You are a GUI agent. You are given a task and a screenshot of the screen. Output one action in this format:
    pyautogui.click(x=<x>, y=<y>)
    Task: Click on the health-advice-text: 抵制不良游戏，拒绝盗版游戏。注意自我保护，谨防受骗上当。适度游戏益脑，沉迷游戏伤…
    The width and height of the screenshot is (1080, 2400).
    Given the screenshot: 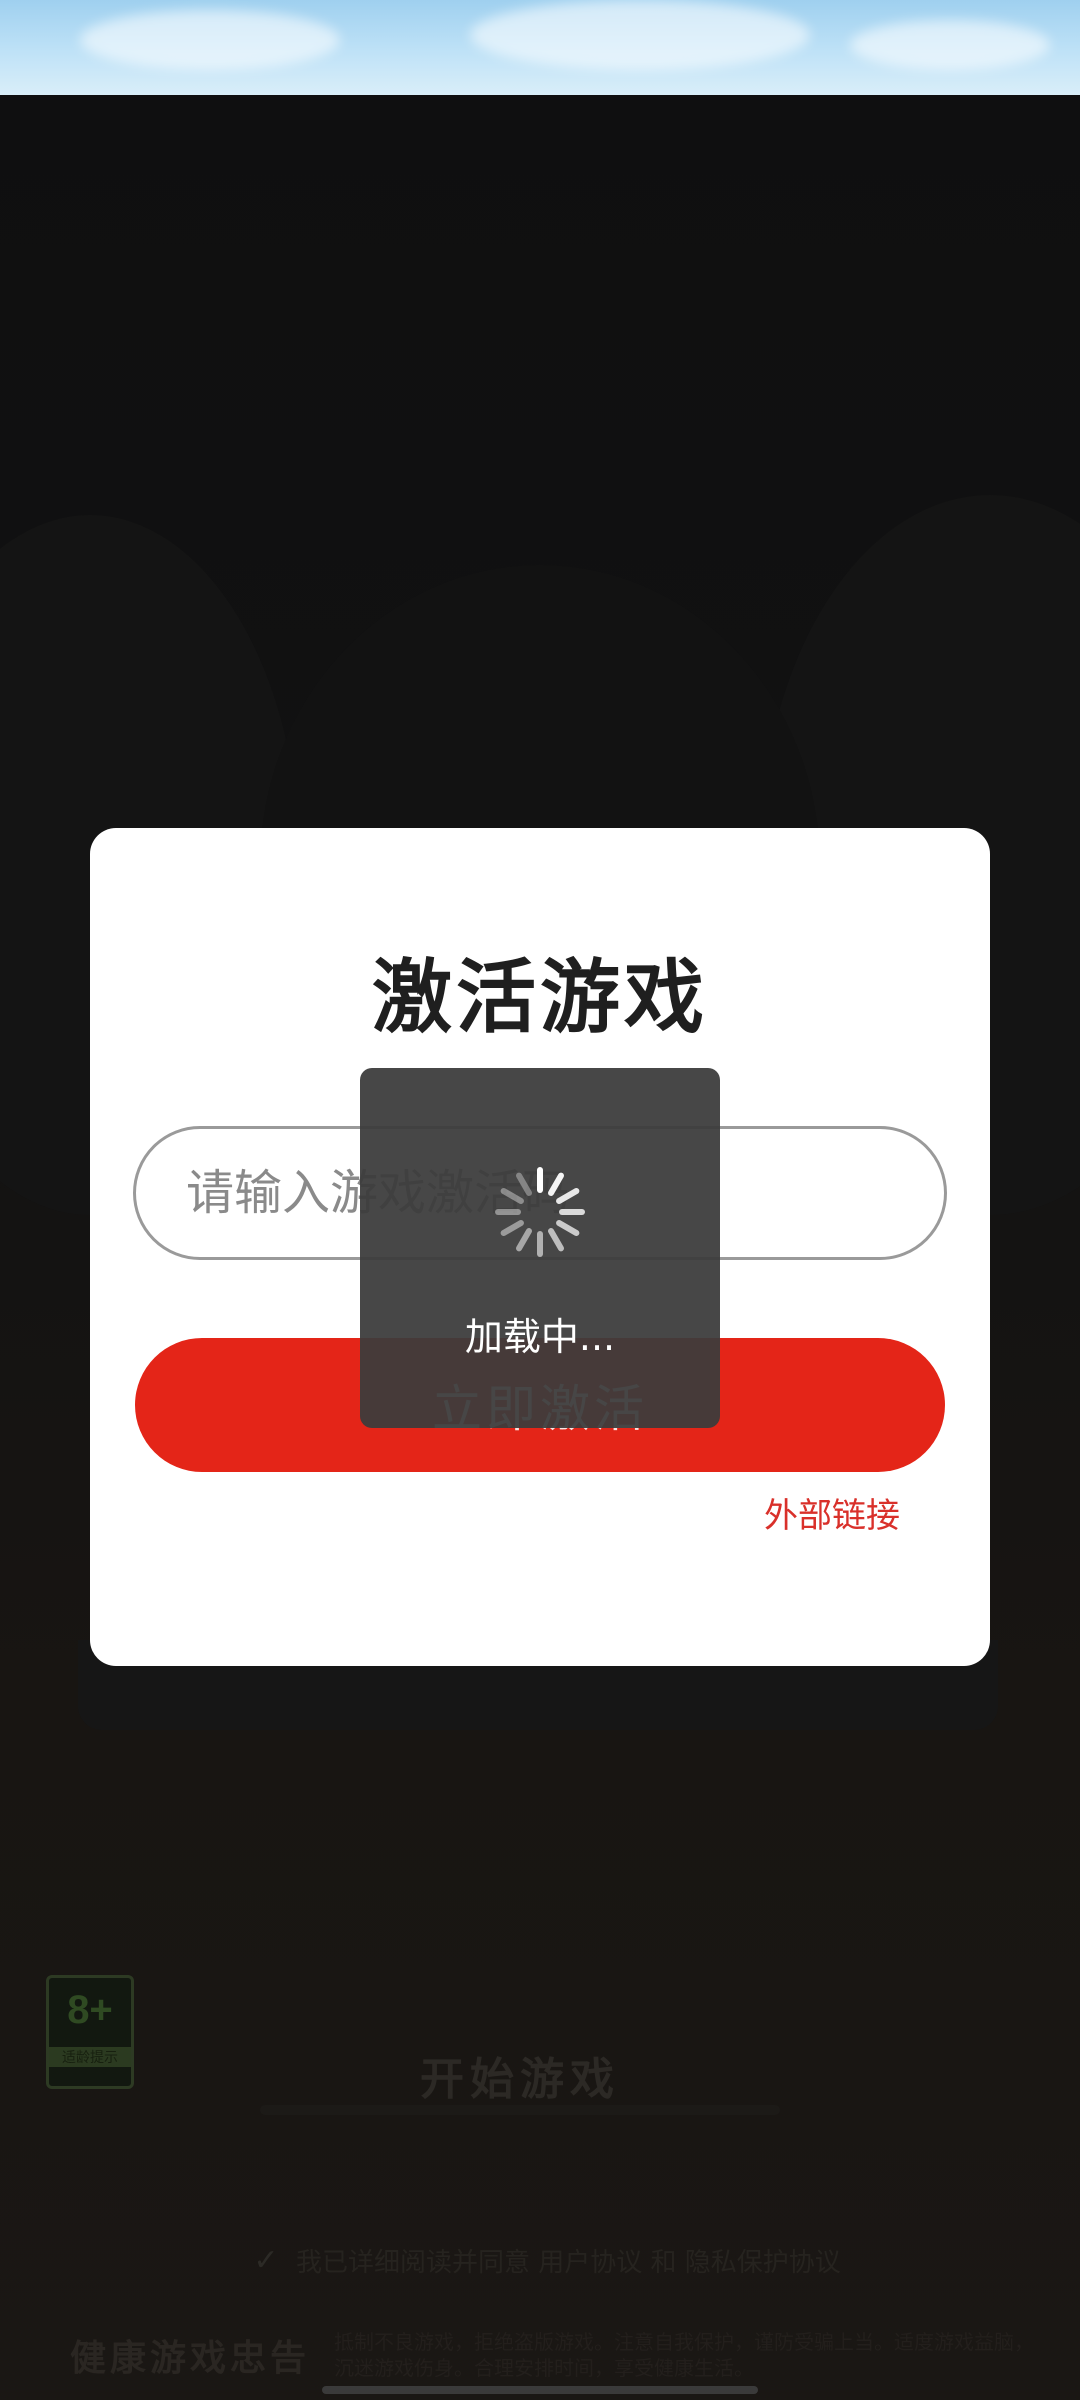 What is the action you would take?
    pyautogui.click(x=684, y=2355)
    